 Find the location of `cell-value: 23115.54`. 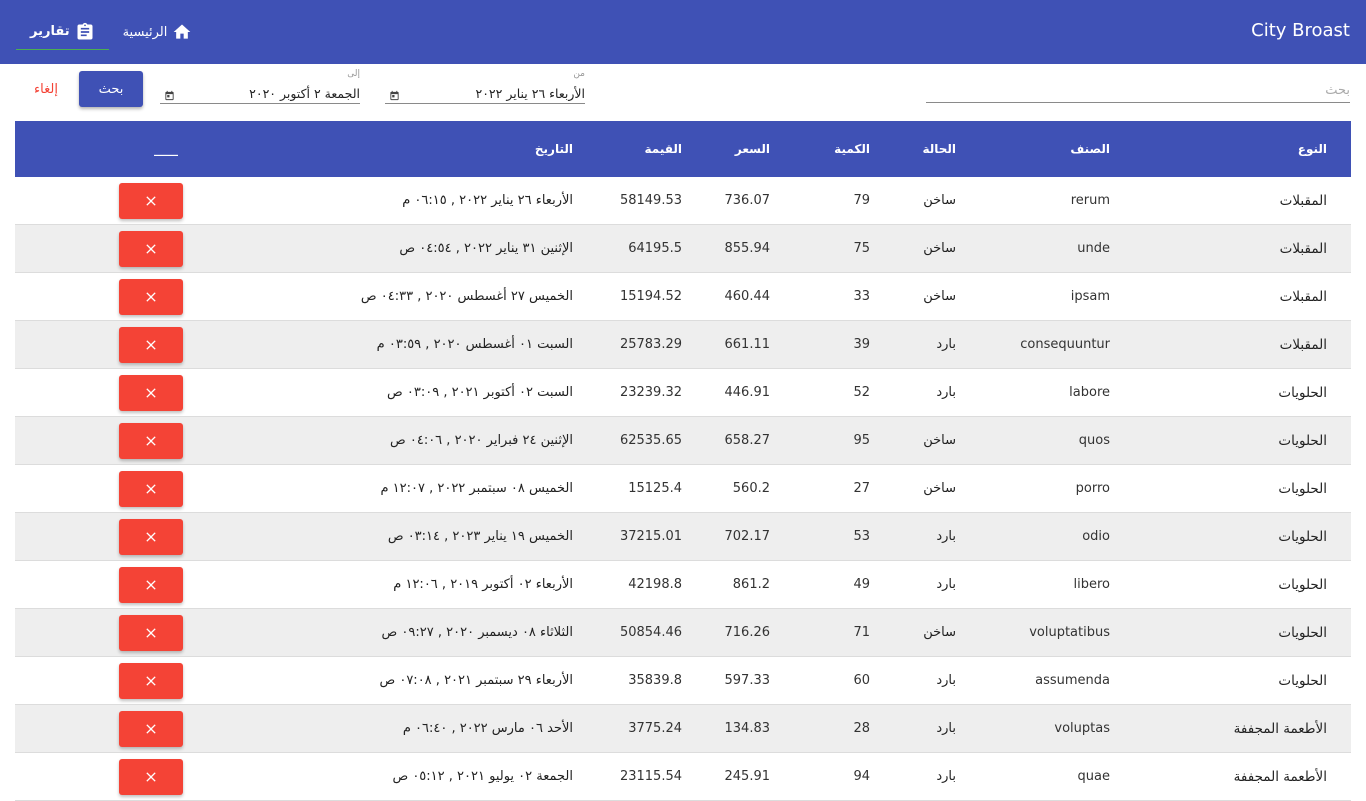

cell-value: 23115.54 is located at coordinates (650, 776).